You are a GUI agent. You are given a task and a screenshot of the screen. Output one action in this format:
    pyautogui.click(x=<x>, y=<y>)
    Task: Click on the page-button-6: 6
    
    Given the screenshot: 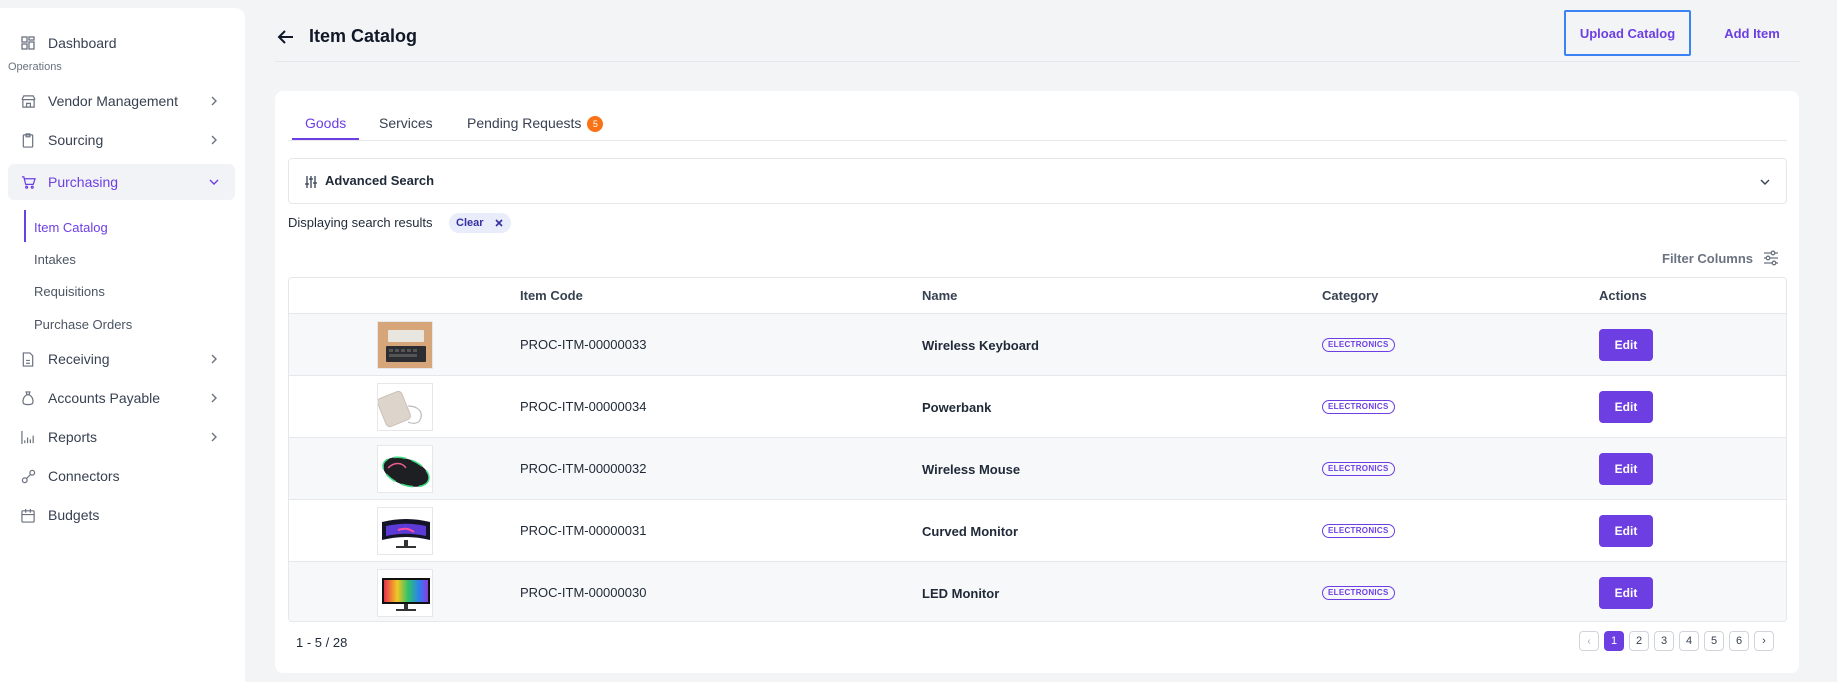 What is the action you would take?
    pyautogui.click(x=1739, y=641)
    